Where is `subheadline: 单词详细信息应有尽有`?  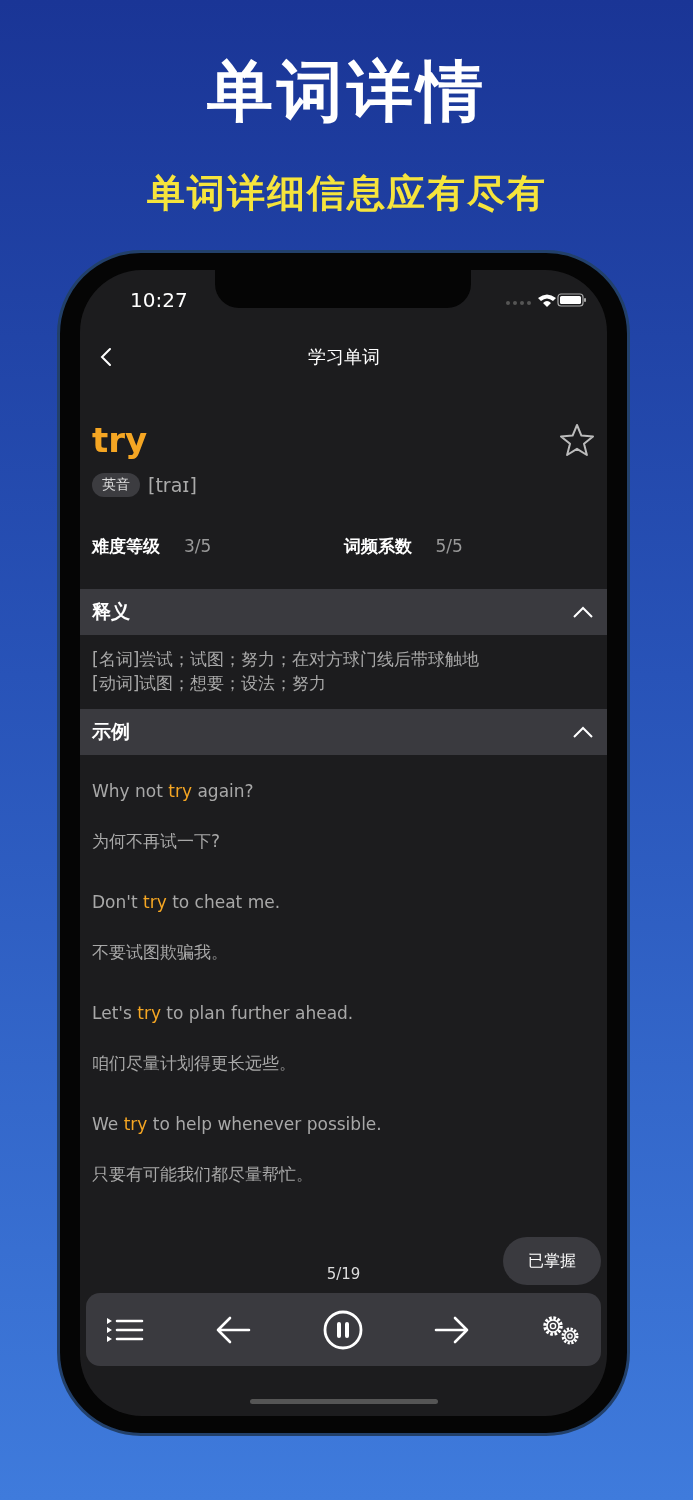
subheadline: 单词详细信息应有尽有 is located at coordinates (346, 193).